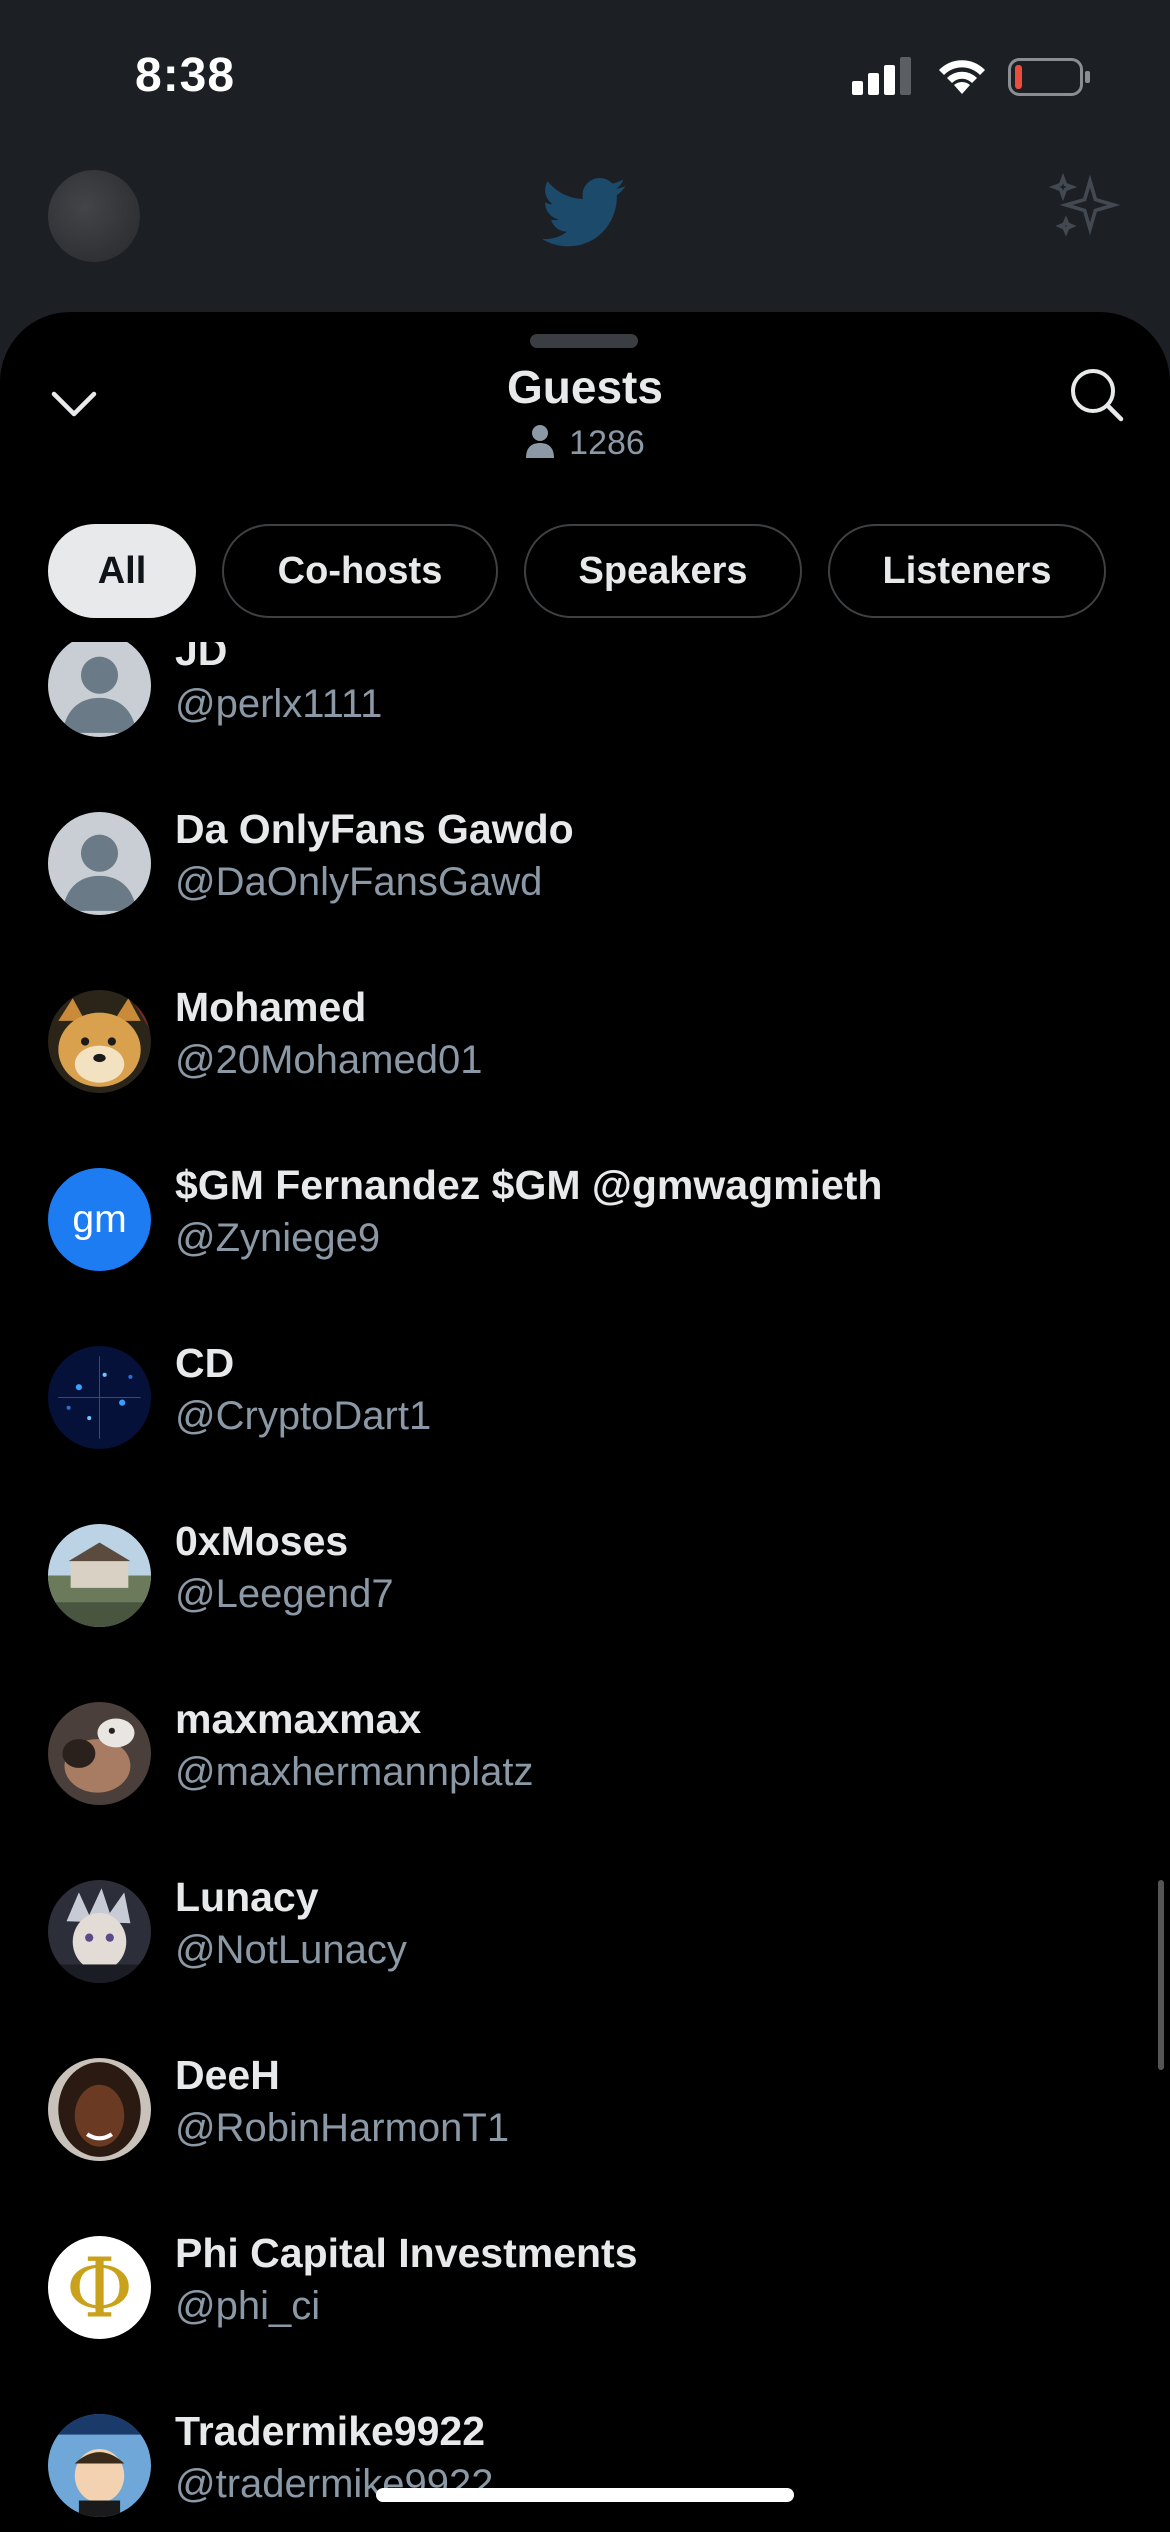  Describe the element at coordinates (585, 1436) in the screenshot. I see `list-item: CD @CryptoDart1` at that location.